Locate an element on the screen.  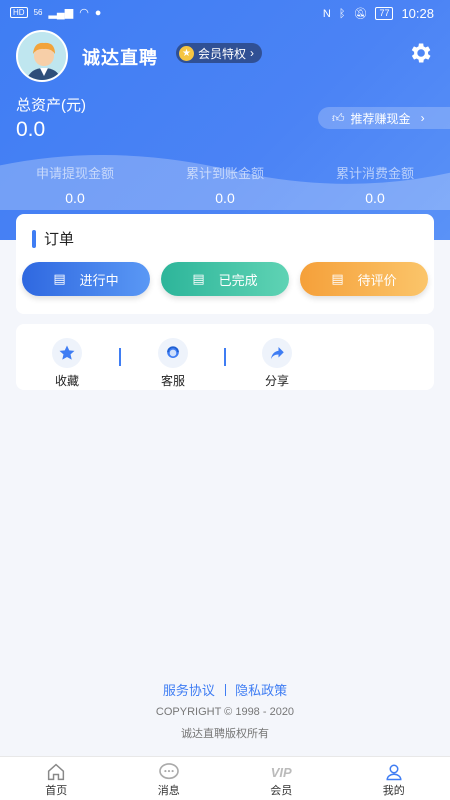
favorites-label: 收藏 is located at coordinates (66, 381).